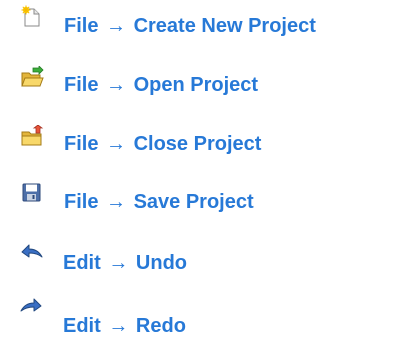 This screenshot has width=394, height=351. Describe the element at coordinates (193, 202) in the screenshot. I see `action-name: Save Project` at that location.